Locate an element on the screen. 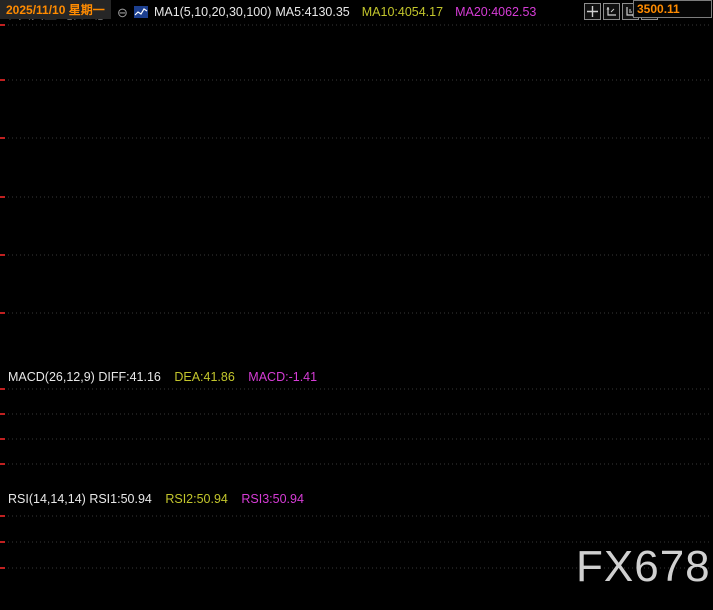 The height and width of the screenshot is (610, 713). ma5-value: MA5:4130.35 is located at coordinates (312, 12).